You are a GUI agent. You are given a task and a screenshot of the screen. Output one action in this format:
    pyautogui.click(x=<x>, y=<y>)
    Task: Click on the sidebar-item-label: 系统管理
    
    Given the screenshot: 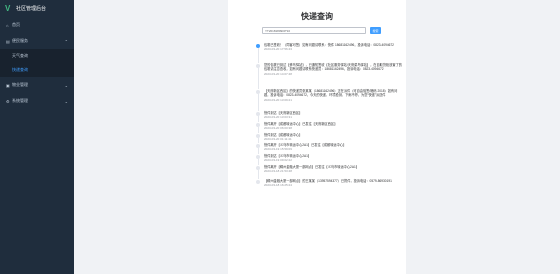 What is the action you would take?
    pyautogui.click(x=20, y=100)
    